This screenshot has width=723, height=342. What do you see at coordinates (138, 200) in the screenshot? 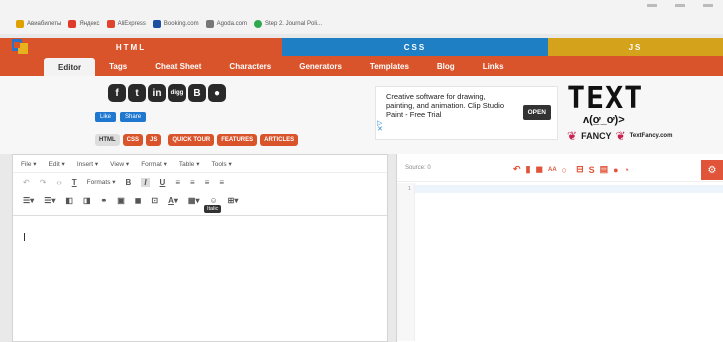
I see `media-icon: ◼` at bounding box center [138, 200].